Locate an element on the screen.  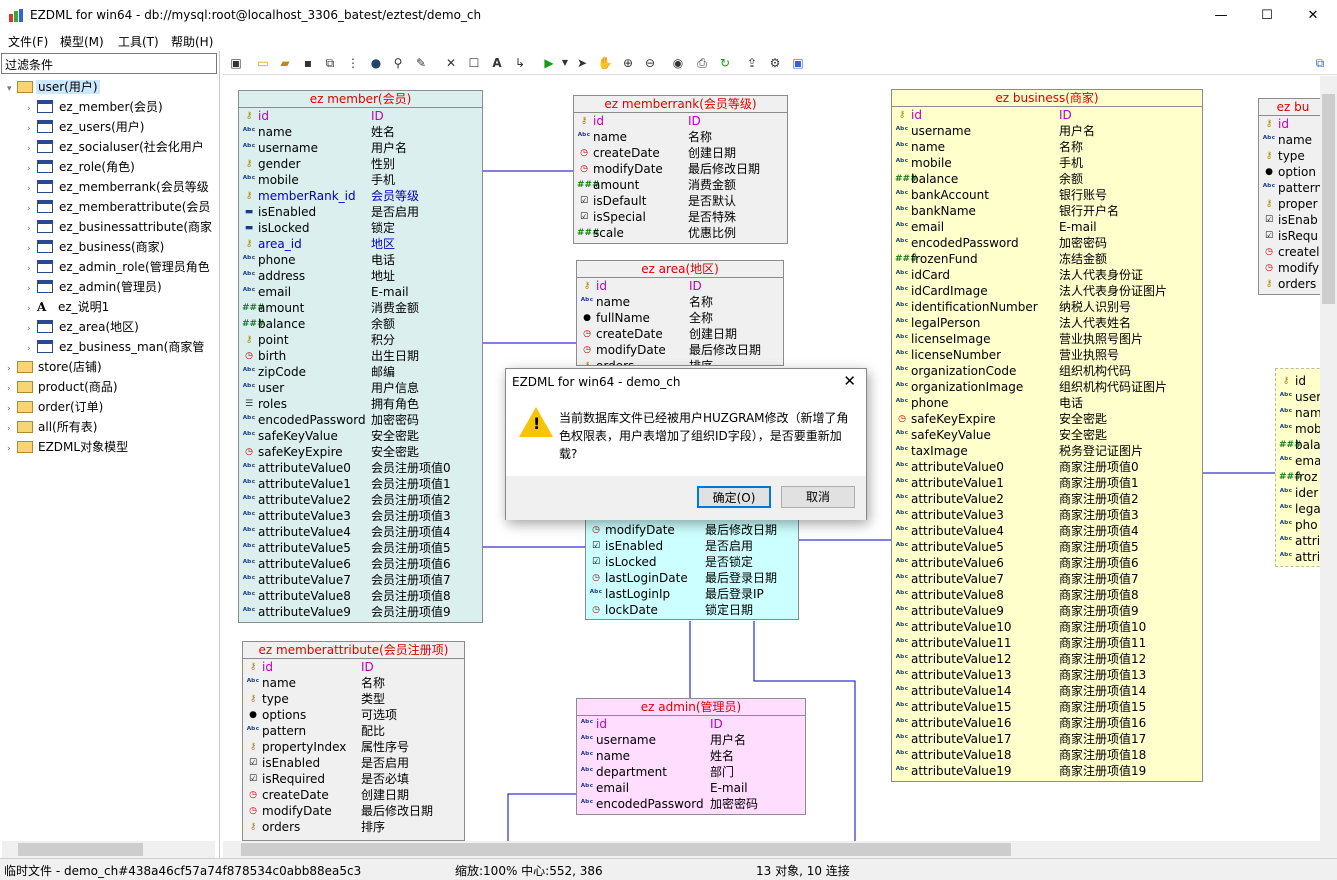
entity-field-row: ### scale 优惠比例 is located at coordinates (680, 233).